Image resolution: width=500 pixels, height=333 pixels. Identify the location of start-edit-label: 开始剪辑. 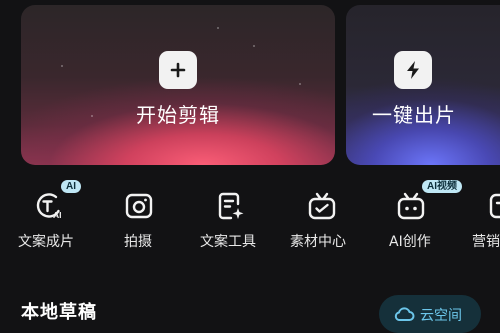
(178, 115).